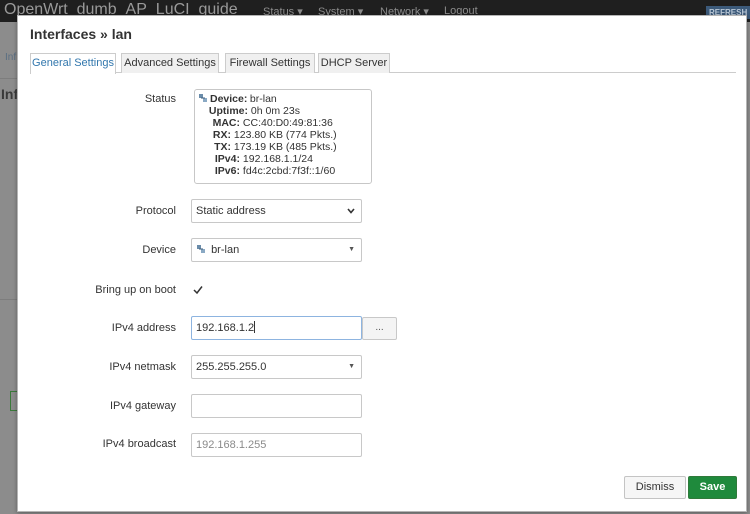  What do you see at coordinates (159, 250) in the screenshot?
I see `device-label: Device` at bounding box center [159, 250].